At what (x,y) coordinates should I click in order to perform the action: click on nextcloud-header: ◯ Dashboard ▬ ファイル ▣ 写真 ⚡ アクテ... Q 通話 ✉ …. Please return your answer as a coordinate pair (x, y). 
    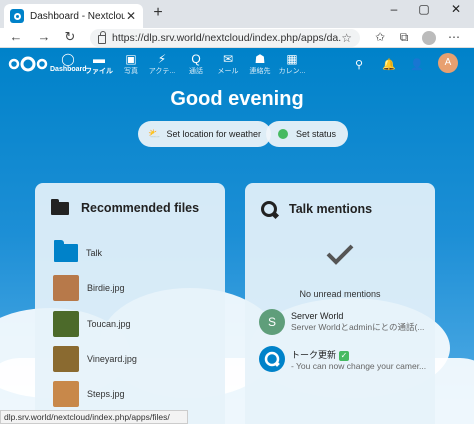
    Looking at the image, I should click on (237, 64).